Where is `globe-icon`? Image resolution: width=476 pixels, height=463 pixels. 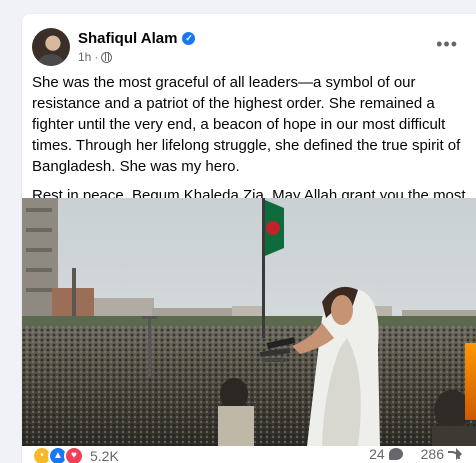
globe-icon is located at coordinates (107, 57).